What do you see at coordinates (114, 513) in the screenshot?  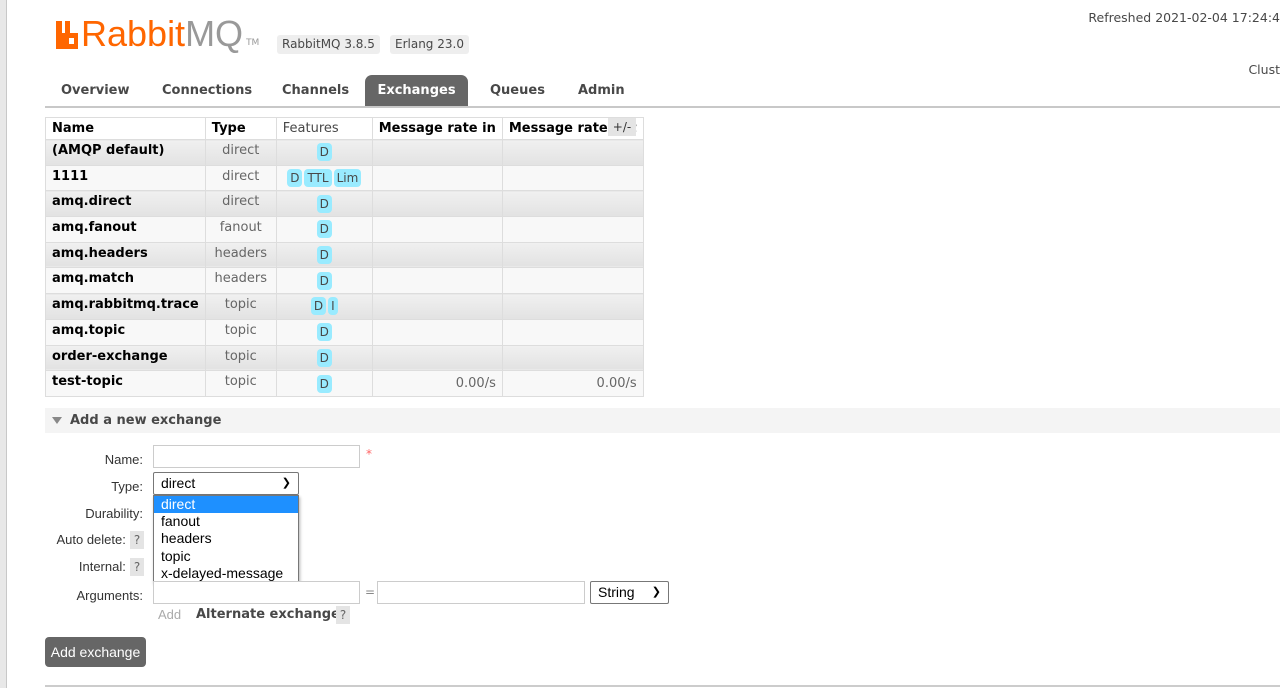 I see `durability-label: Durability:` at bounding box center [114, 513].